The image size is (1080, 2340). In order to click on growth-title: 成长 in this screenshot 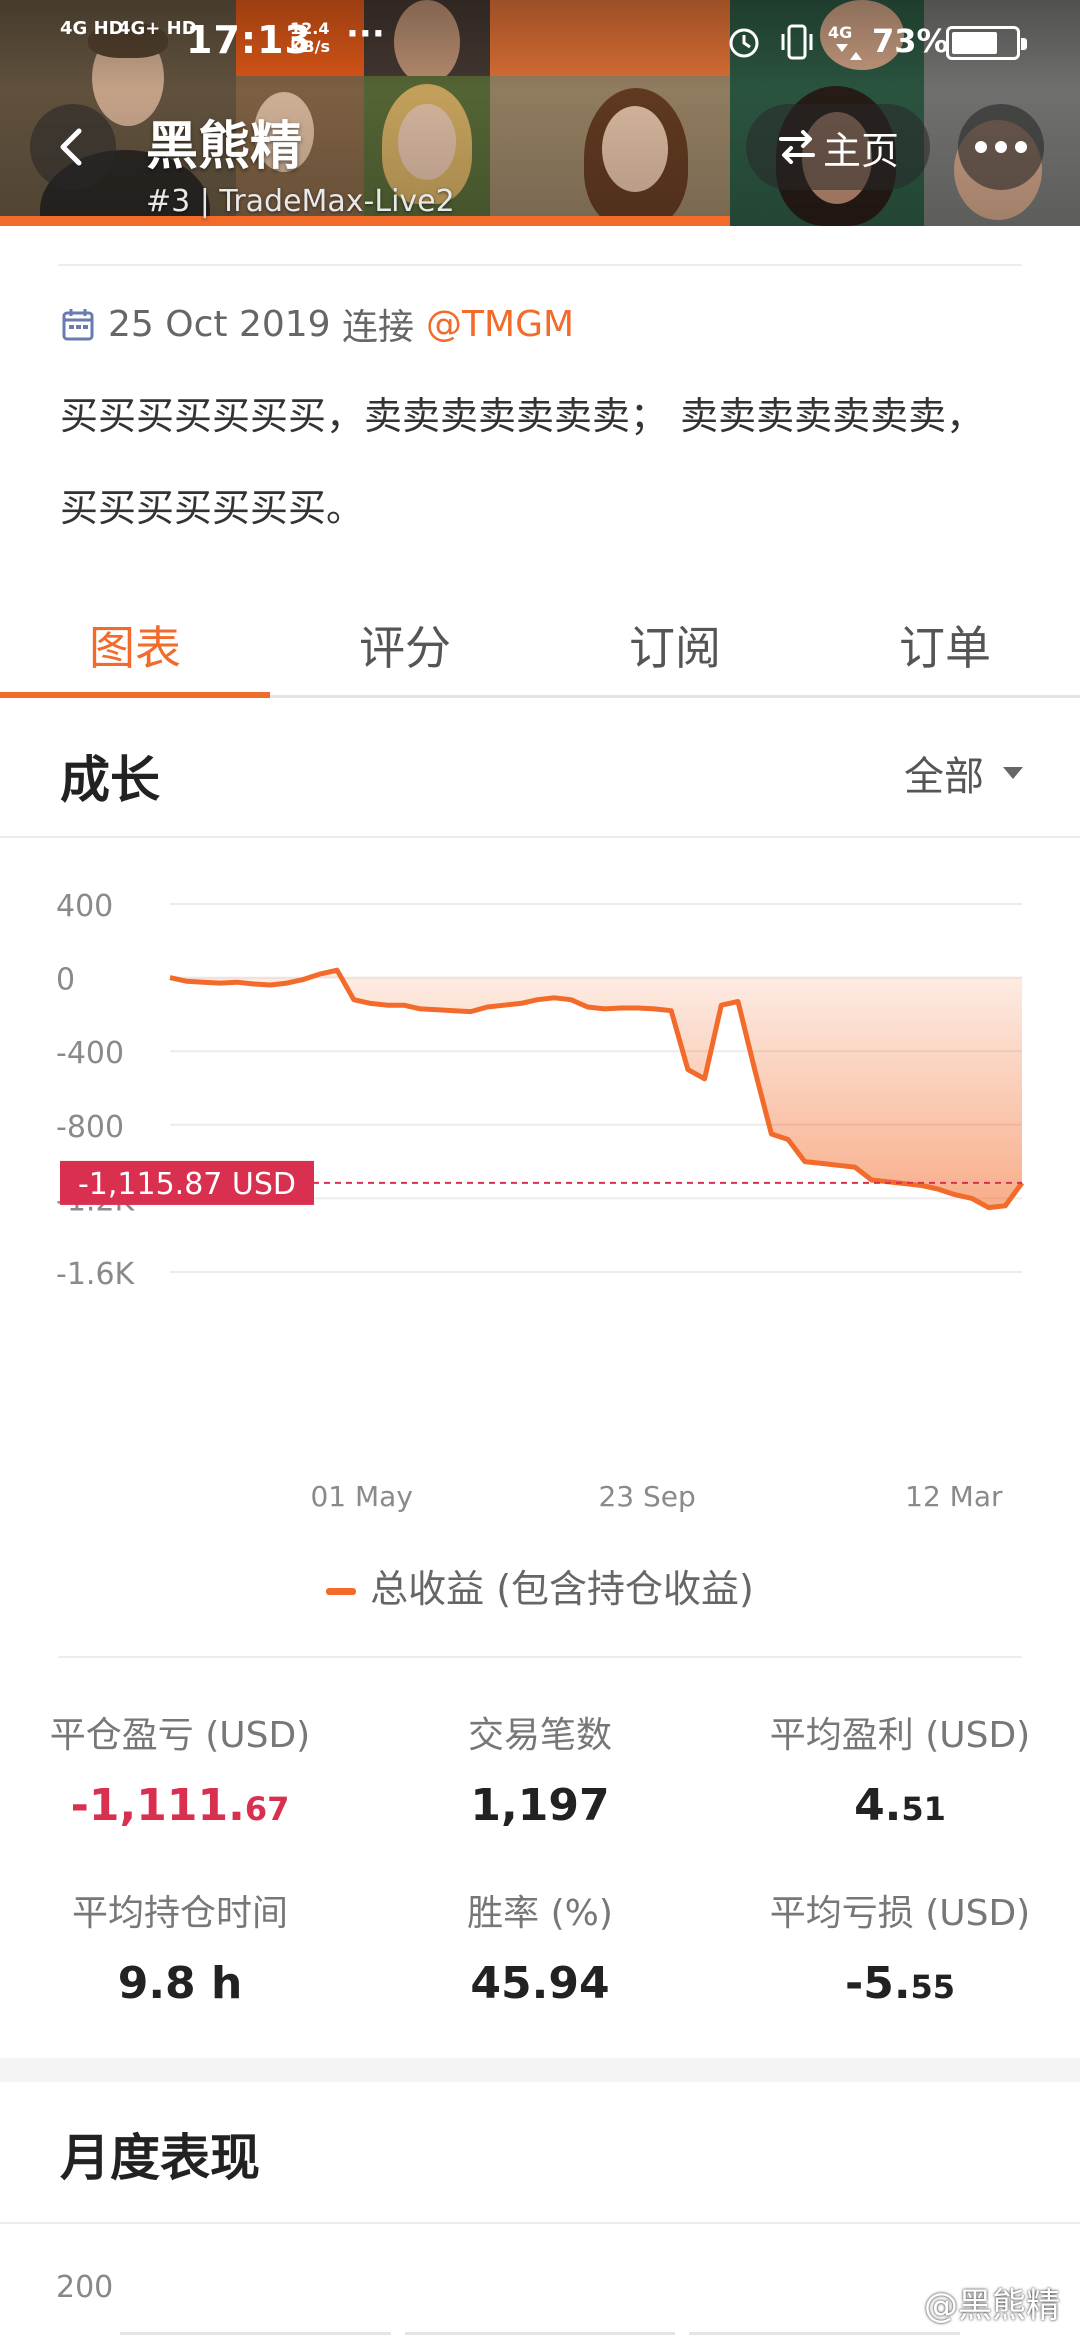, I will do `click(110, 780)`.